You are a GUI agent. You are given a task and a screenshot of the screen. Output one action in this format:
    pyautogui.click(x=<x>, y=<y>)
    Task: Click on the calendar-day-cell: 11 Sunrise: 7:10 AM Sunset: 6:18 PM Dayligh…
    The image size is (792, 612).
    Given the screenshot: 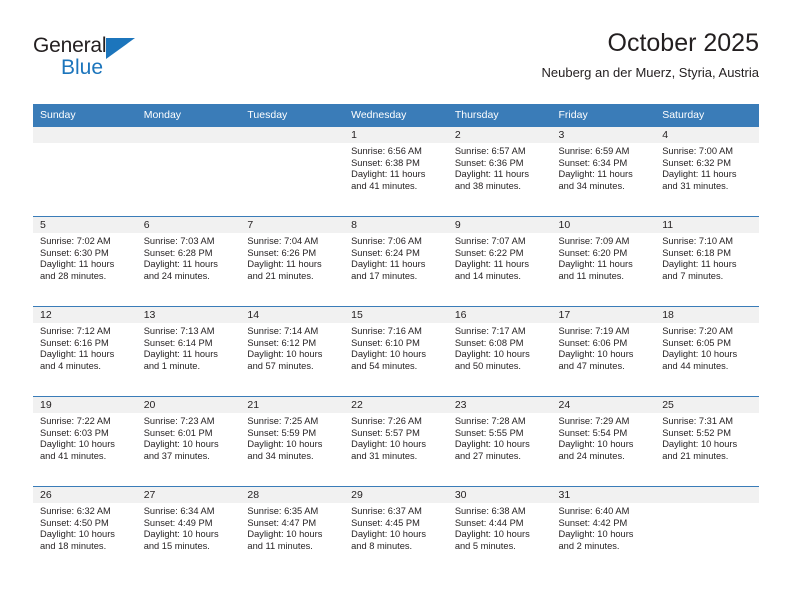 What is the action you would take?
    pyautogui.click(x=707, y=261)
    